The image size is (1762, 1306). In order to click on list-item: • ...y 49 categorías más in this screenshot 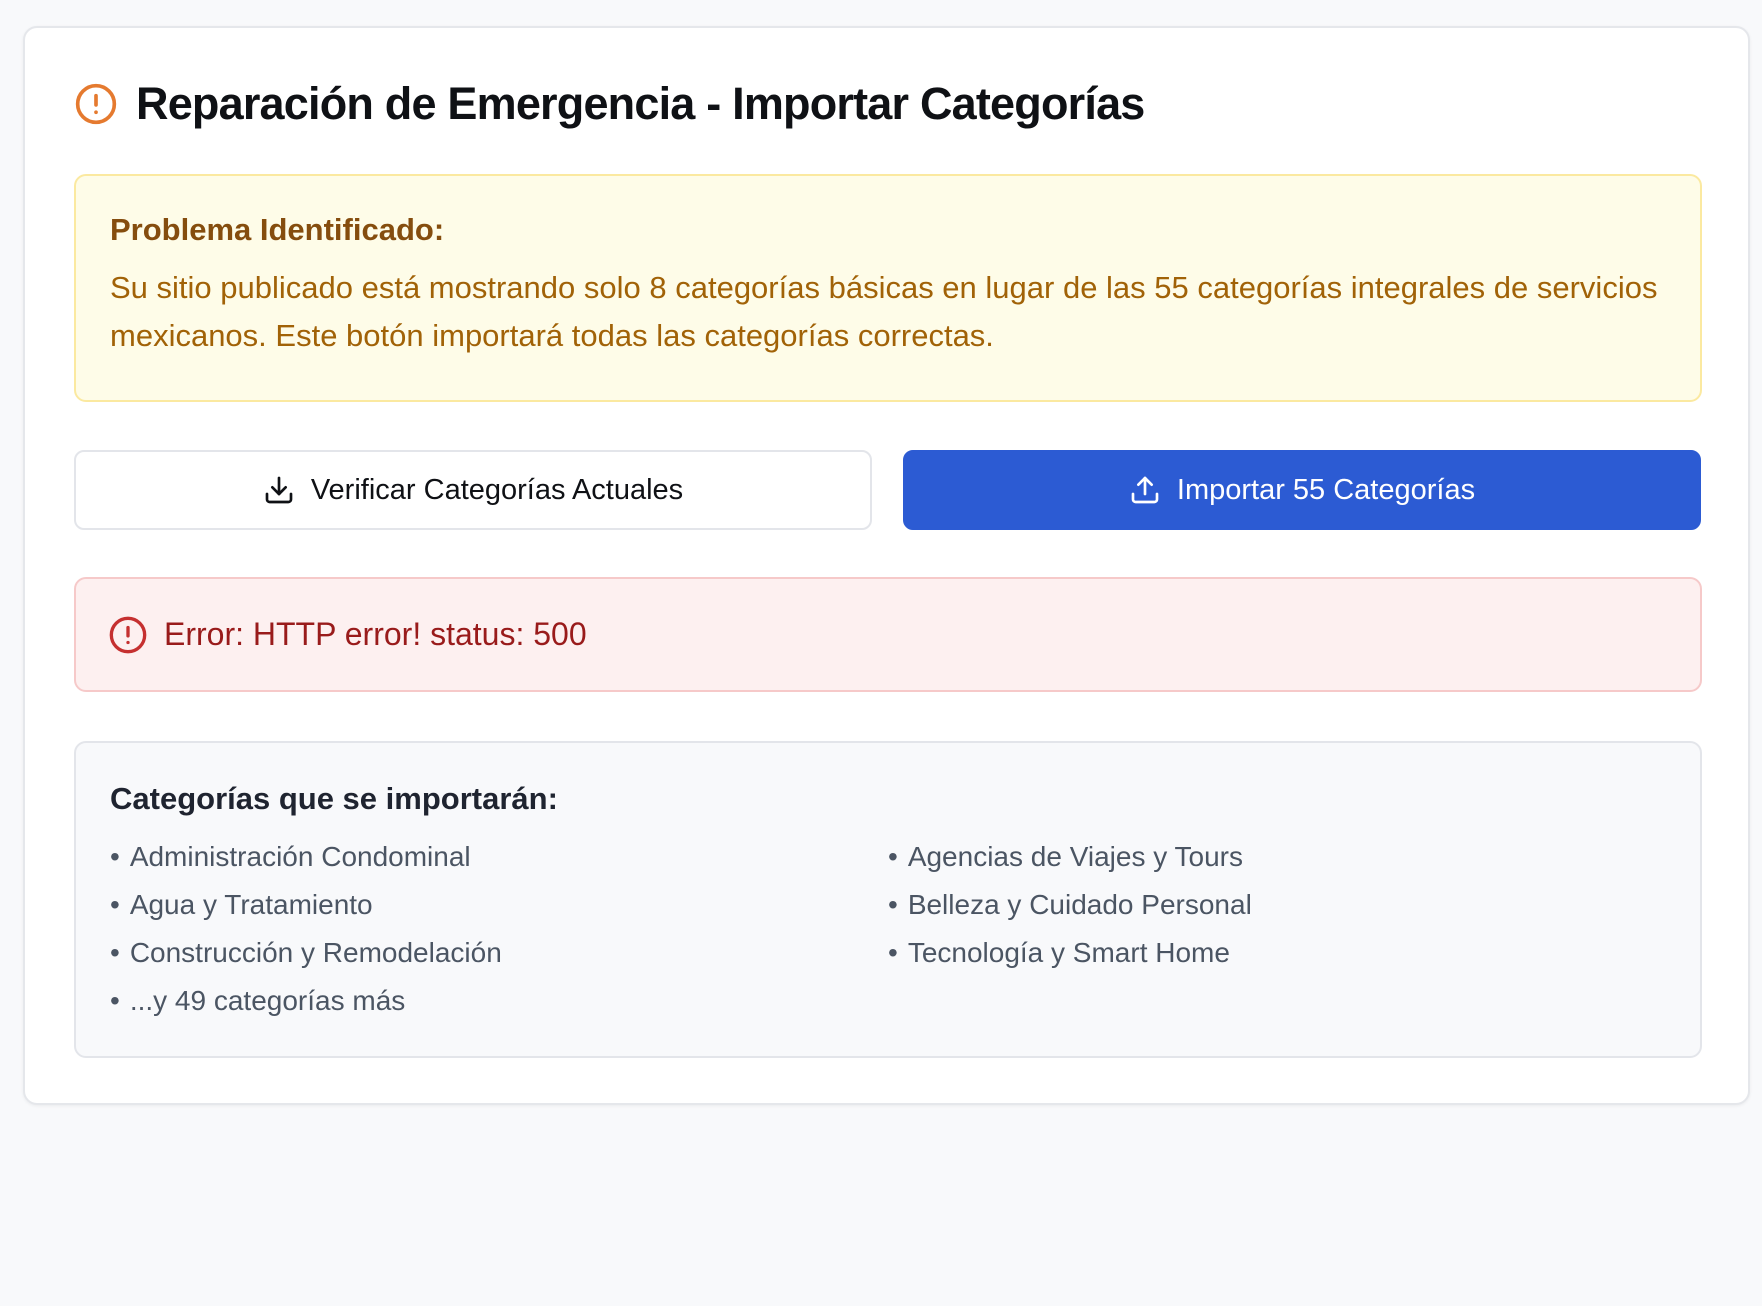, I will do `click(258, 1000)`.